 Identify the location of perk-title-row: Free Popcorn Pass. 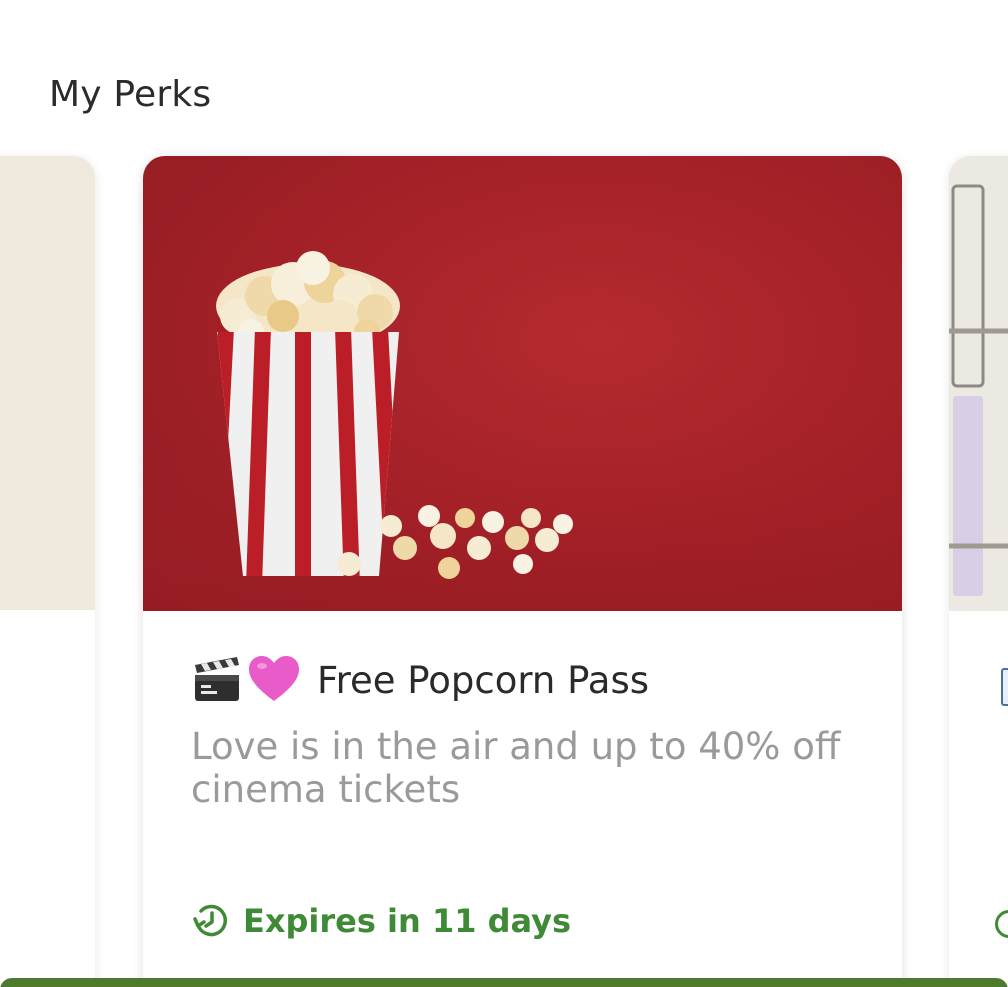
(420, 680).